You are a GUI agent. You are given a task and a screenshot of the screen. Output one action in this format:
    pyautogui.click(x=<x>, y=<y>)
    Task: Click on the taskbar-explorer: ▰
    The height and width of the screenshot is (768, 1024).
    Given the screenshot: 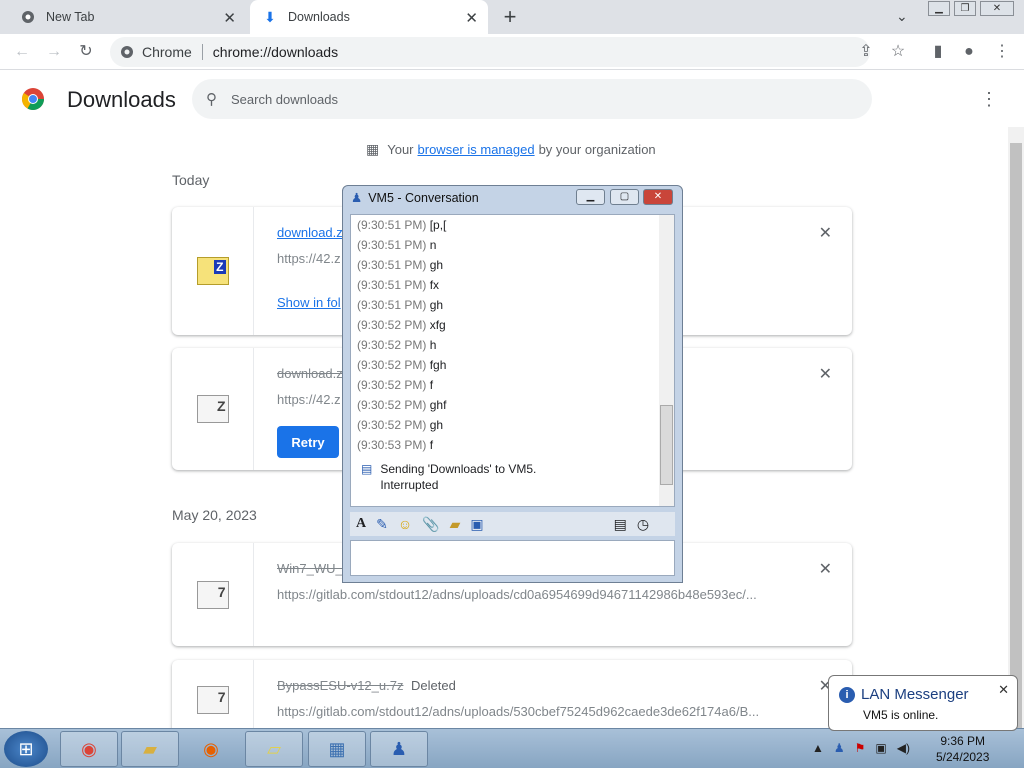 What is the action you would take?
    pyautogui.click(x=150, y=749)
    